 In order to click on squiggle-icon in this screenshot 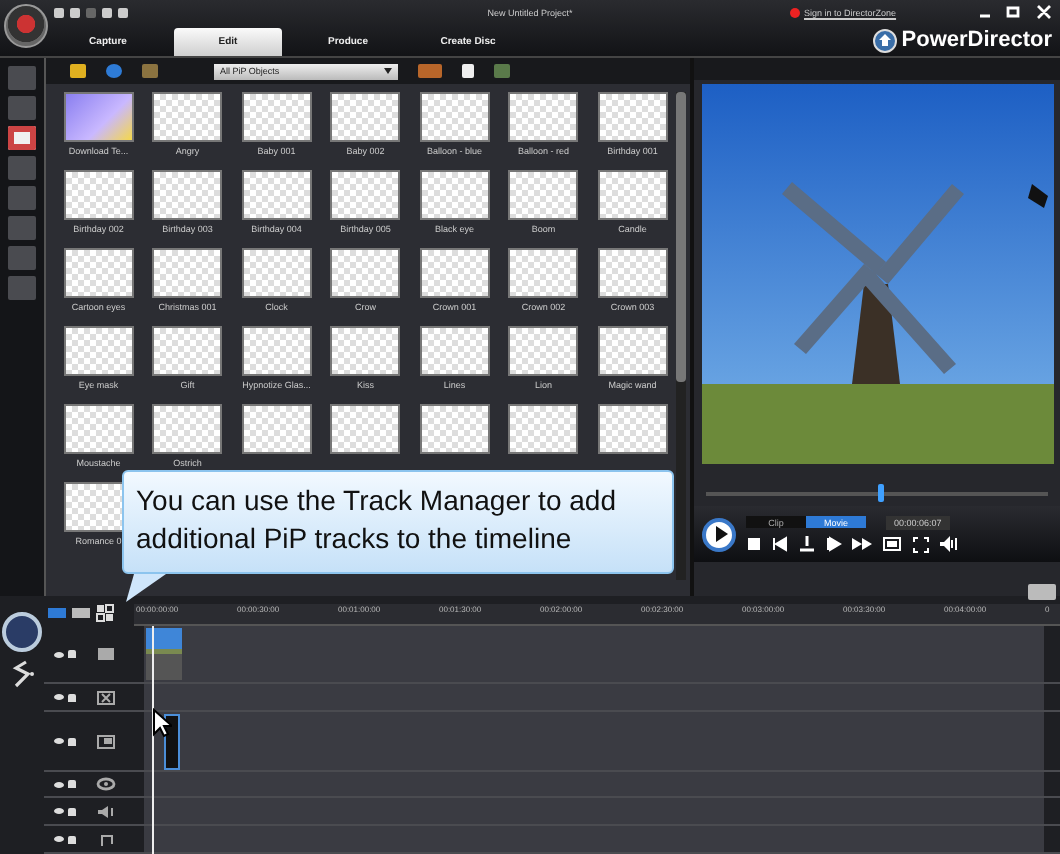, I will do `click(22, 674)`.